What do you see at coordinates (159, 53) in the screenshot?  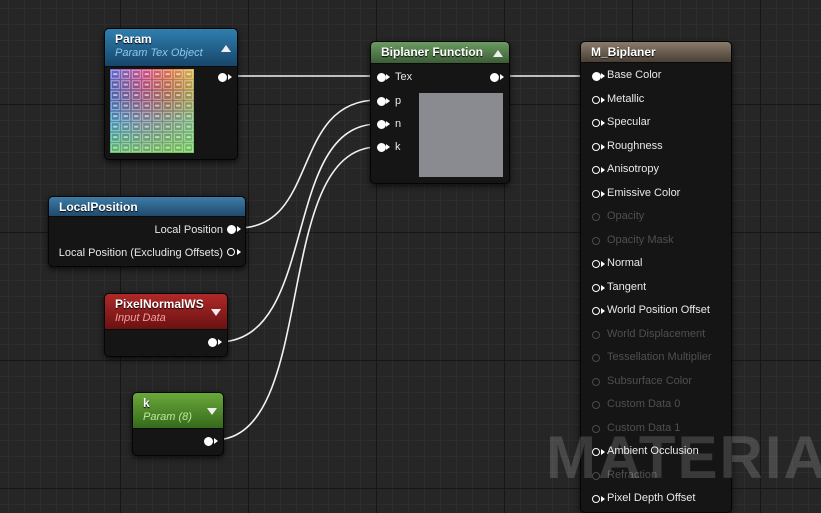 I see `param-node-subtitle: Param Tex Object` at bounding box center [159, 53].